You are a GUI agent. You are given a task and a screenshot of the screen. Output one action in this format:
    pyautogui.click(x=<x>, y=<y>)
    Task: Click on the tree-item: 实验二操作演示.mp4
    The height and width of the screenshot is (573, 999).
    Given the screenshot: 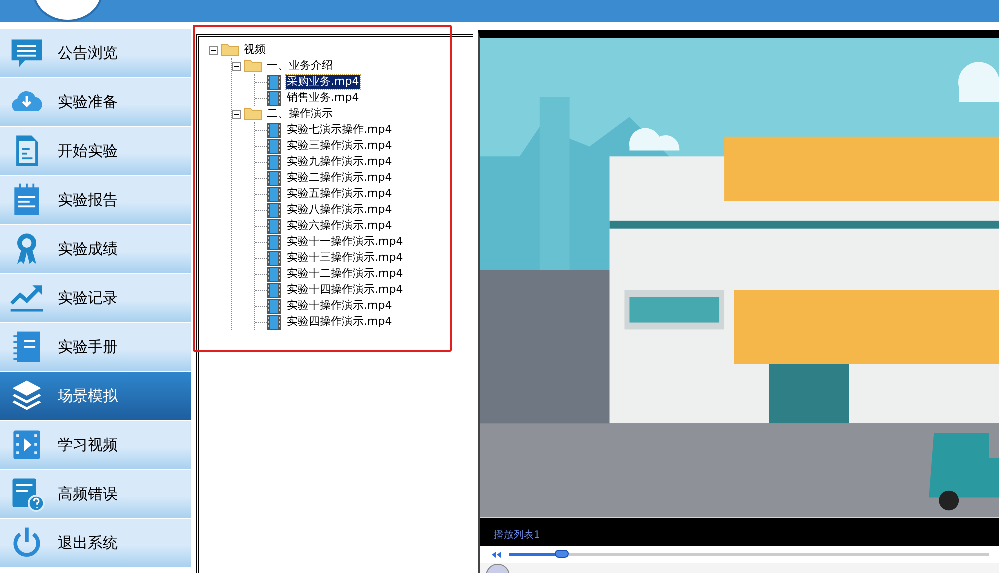 What is the action you would take?
    pyautogui.click(x=340, y=178)
    